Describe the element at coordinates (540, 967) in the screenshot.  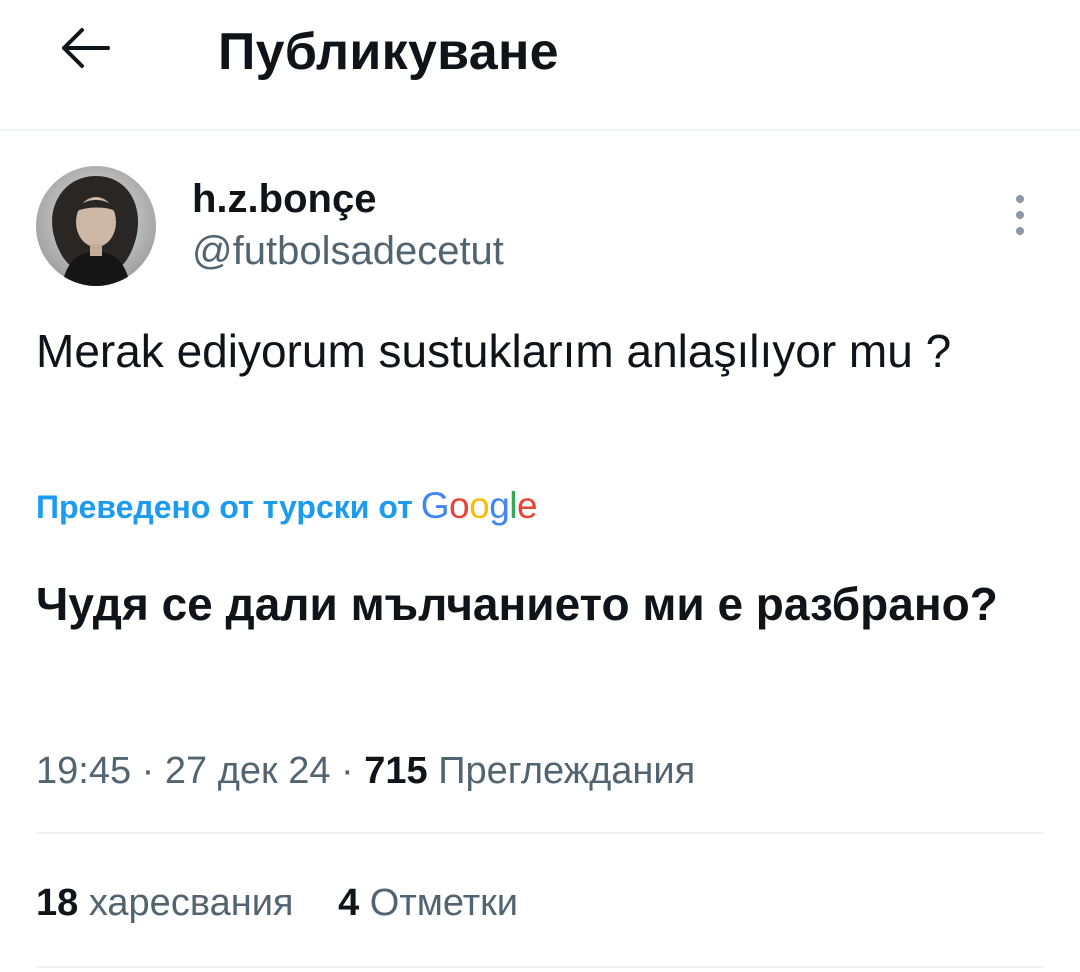
I see `stats-divider` at that location.